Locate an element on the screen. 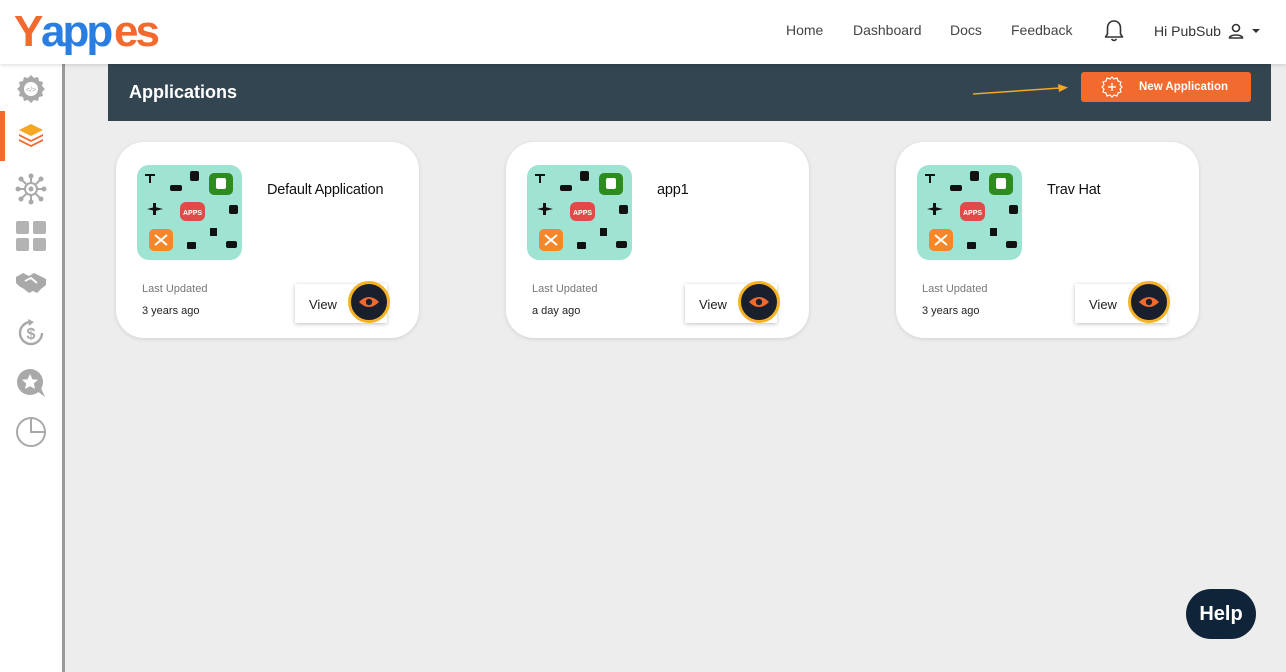 The width and height of the screenshot is (1286, 672). nav-home-link: Home is located at coordinates (804, 30).